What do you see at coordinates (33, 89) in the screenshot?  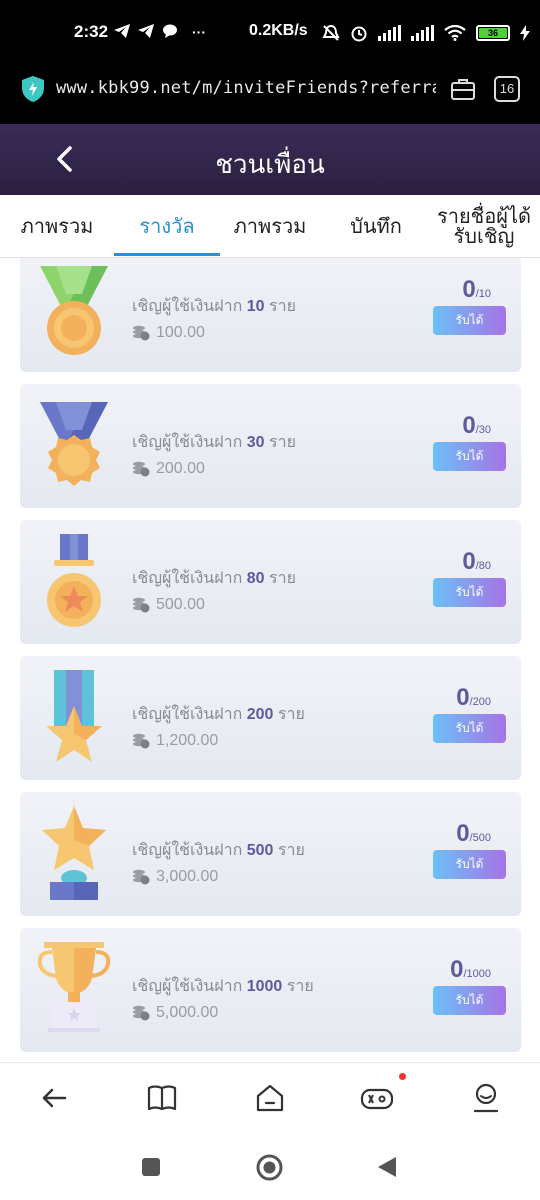 I see `shield-lock-icon` at bounding box center [33, 89].